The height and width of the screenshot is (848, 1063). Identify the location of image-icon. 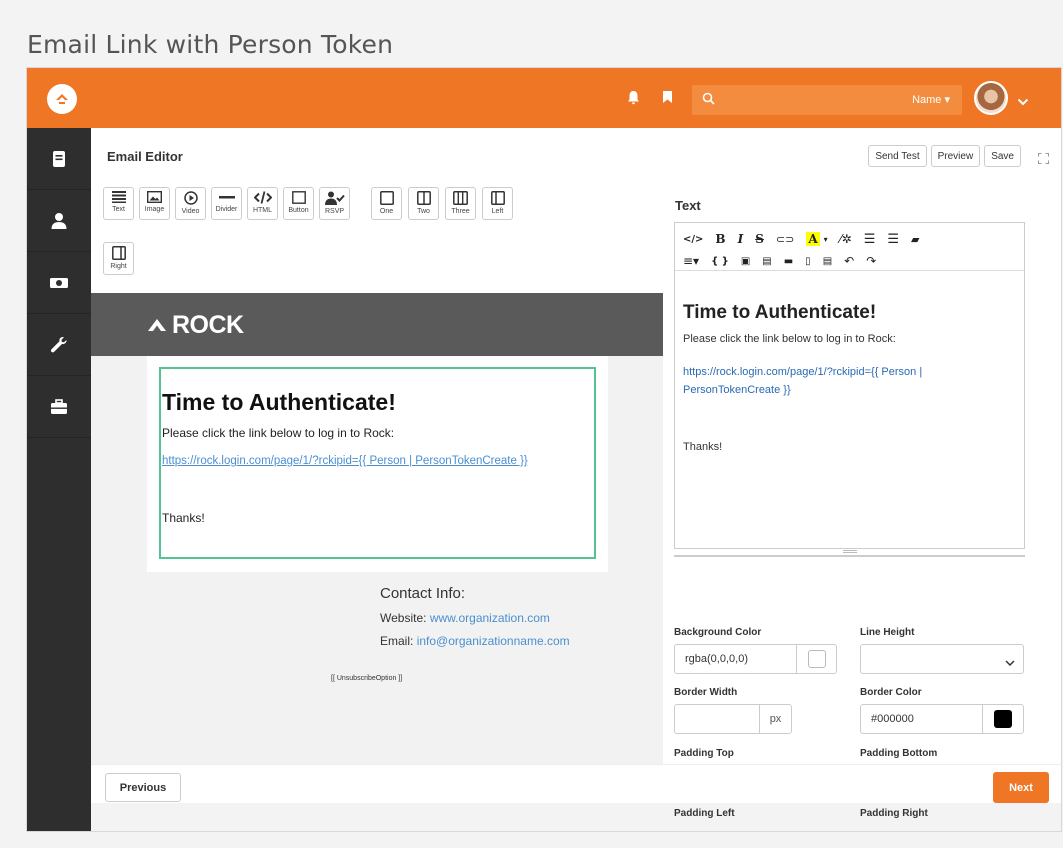
(154, 197).